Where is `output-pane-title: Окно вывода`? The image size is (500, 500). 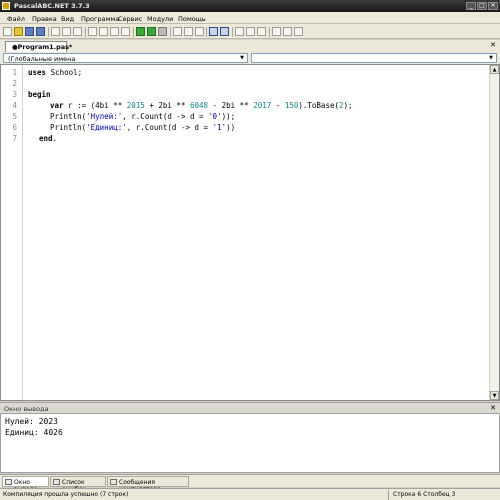
output-pane-title: Окно вывода is located at coordinates (26, 409).